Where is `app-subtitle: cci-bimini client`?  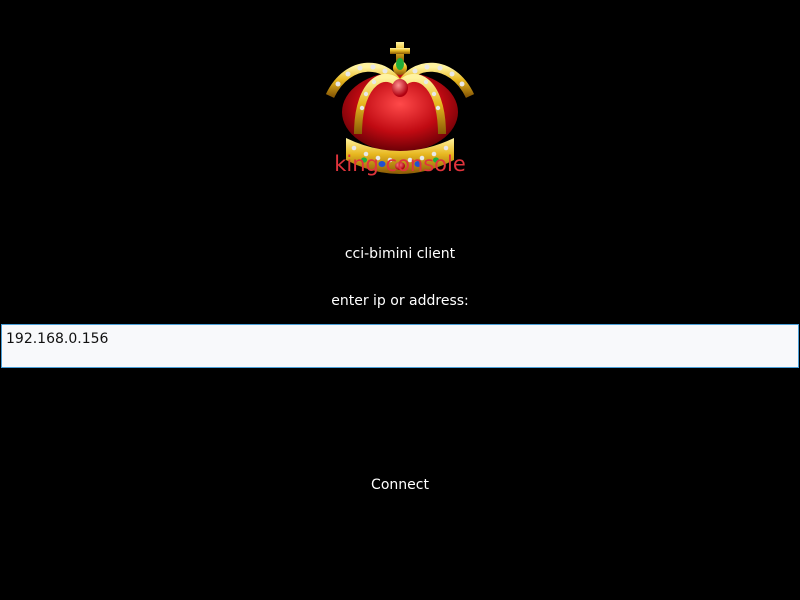
app-subtitle: cci-bimini client is located at coordinates (400, 254).